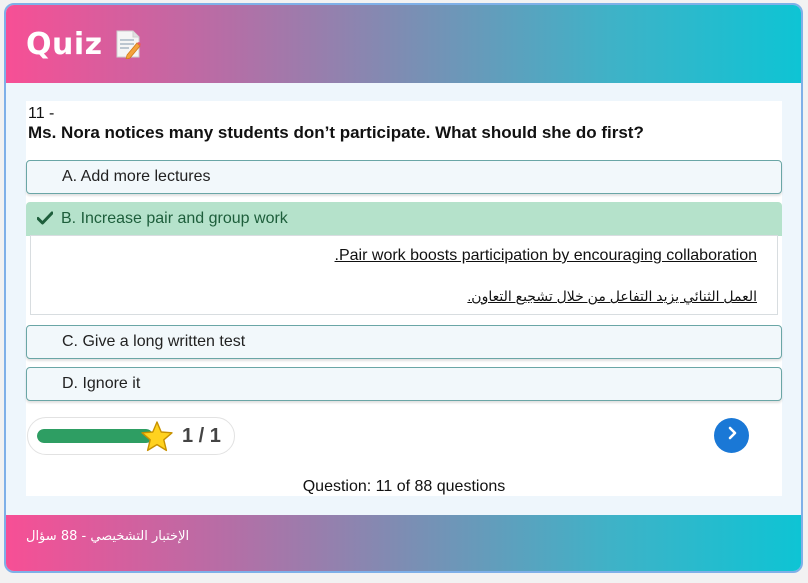 The width and height of the screenshot is (808, 583). What do you see at coordinates (403, 543) in the screenshot?
I see `quiz-footer: الإختبار التشخيصي - 88 سؤال` at bounding box center [403, 543].